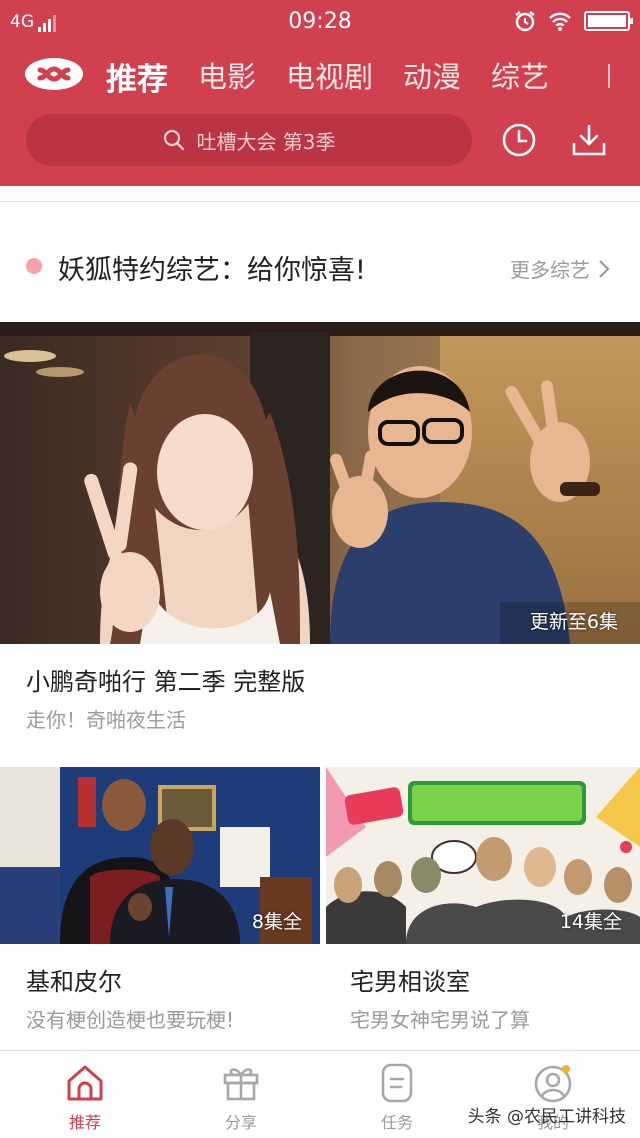 The width and height of the screenshot is (640, 1138). Describe the element at coordinates (85, 1083) in the screenshot. I see `home-icon` at that location.